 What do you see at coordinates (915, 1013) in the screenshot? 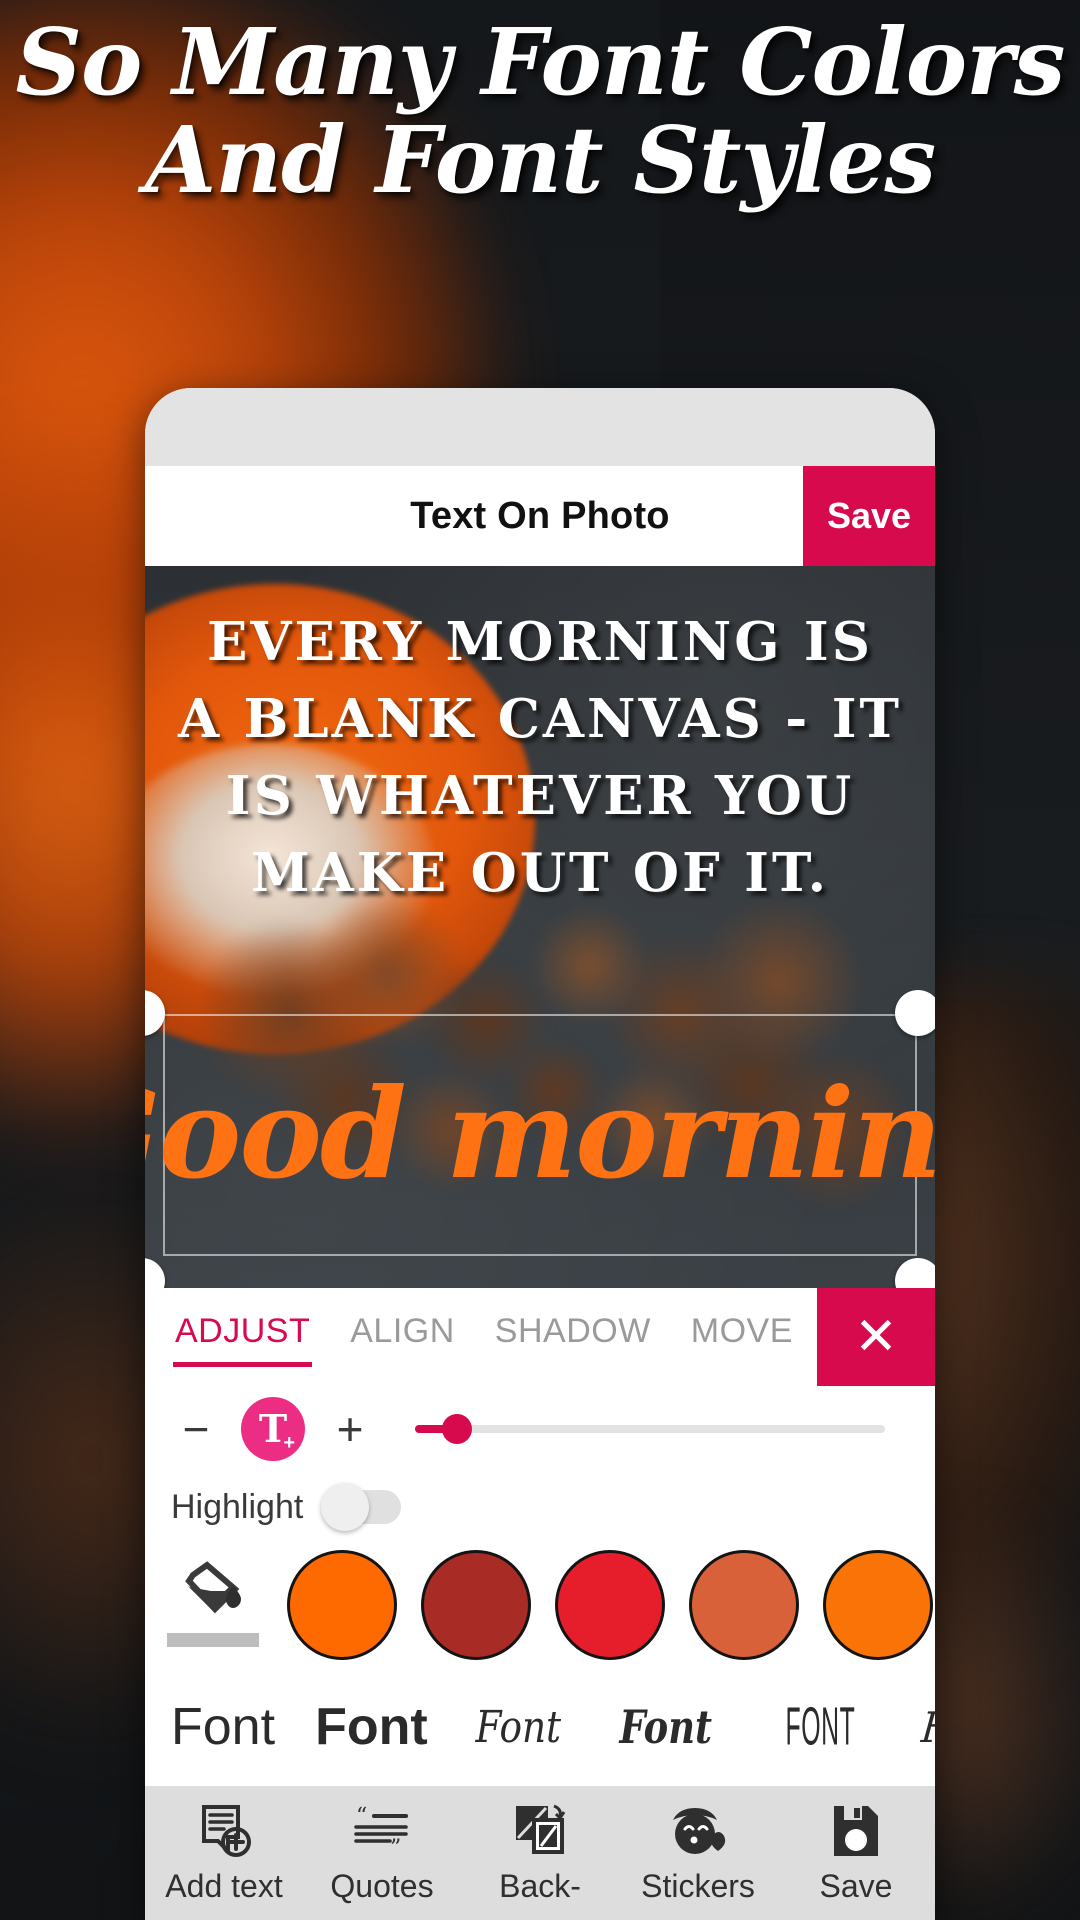
I see `resize-handle-top-right` at bounding box center [915, 1013].